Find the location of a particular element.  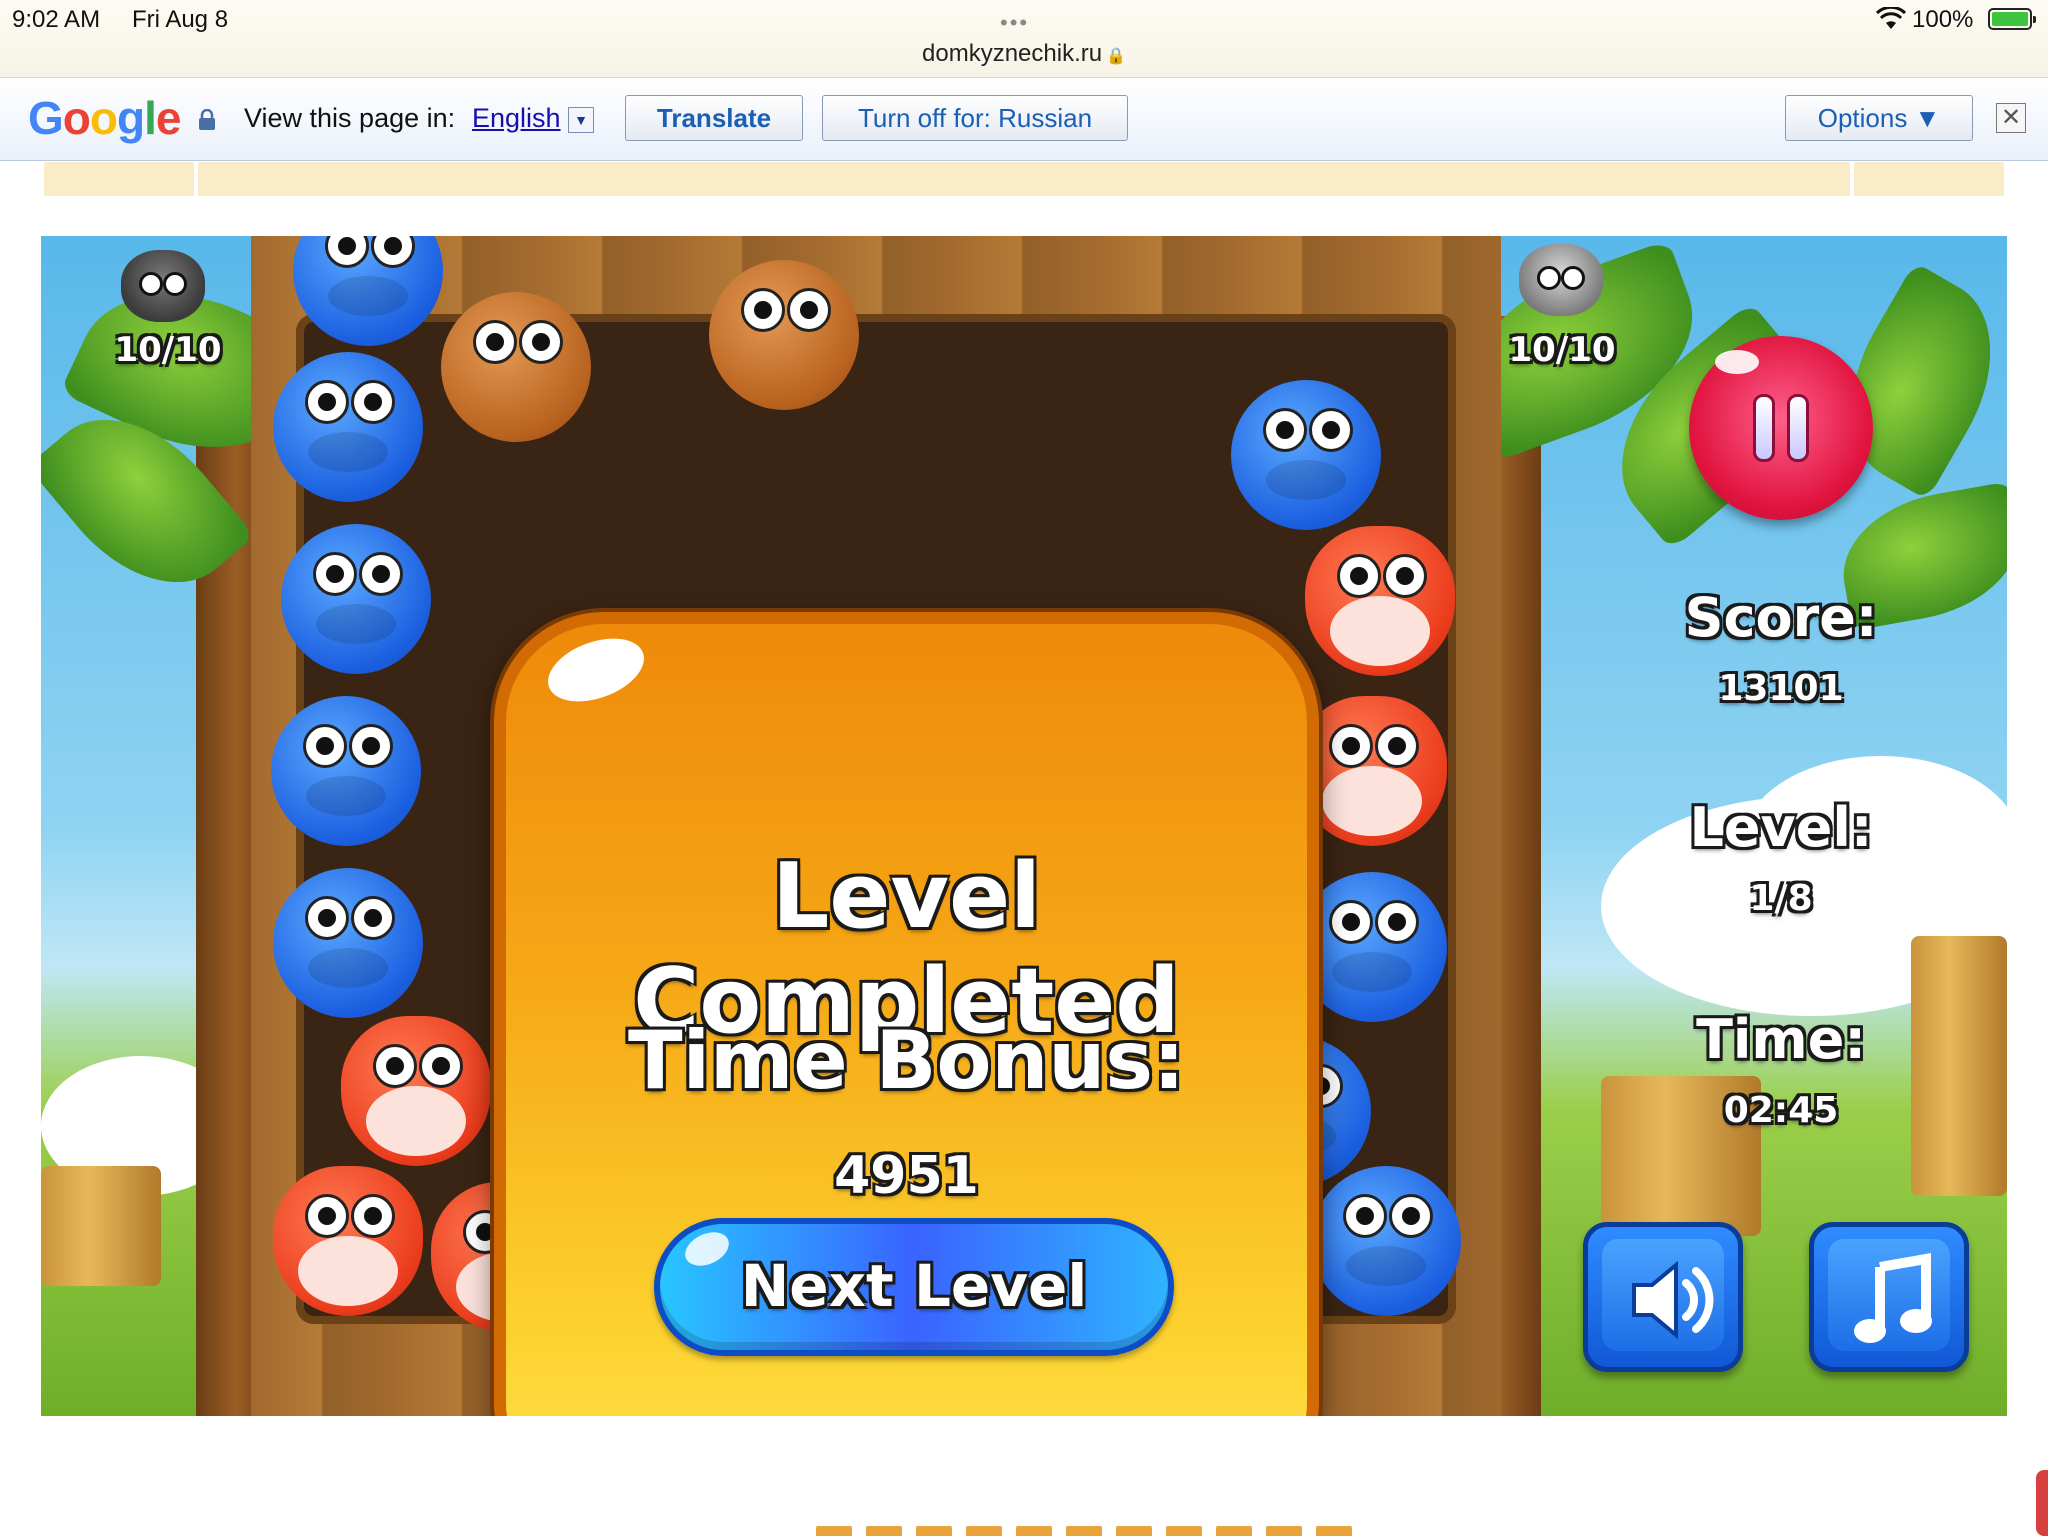

next-level-label: Next Level is located at coordinates (914, 1286).